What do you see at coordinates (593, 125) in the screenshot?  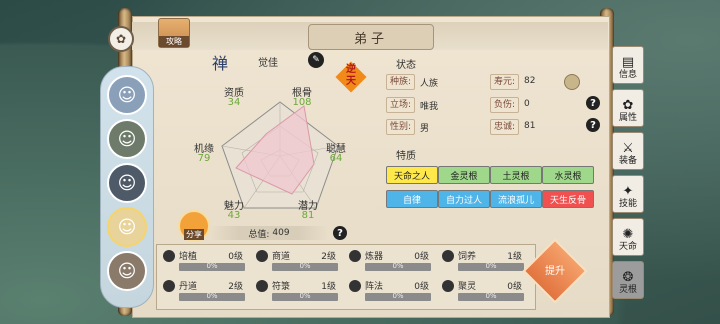 I see `loyalty-help-icon: ?` at bounding box center [593, 125].